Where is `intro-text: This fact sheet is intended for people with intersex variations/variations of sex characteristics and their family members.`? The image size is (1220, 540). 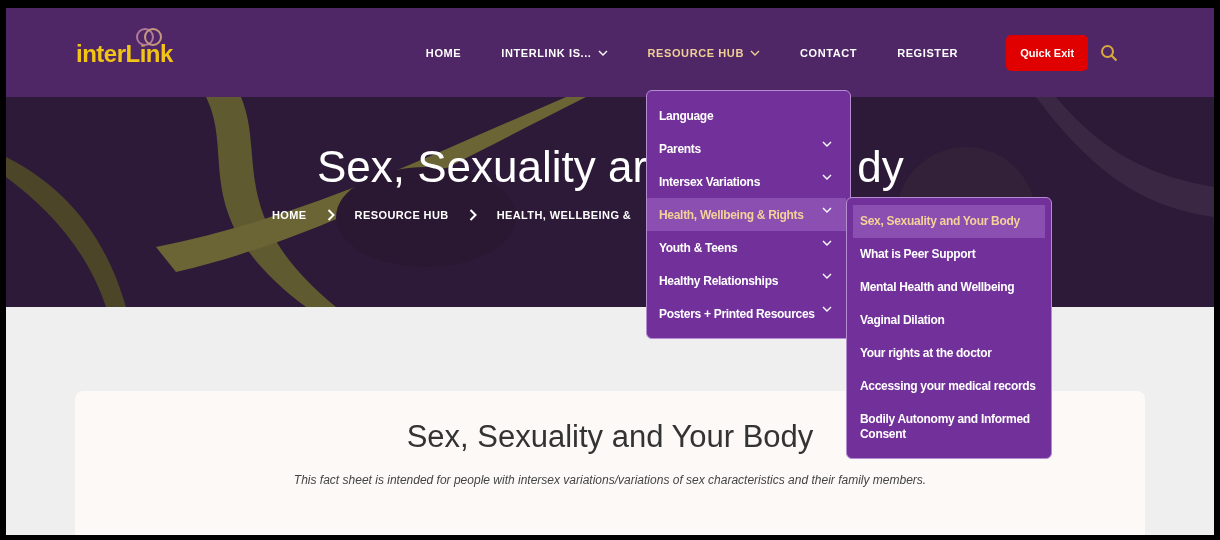 intro-text: This fact sheet is intended for people with intersex variations/variations of sex characteristics and their family members. is located at coordinates (610, 480).